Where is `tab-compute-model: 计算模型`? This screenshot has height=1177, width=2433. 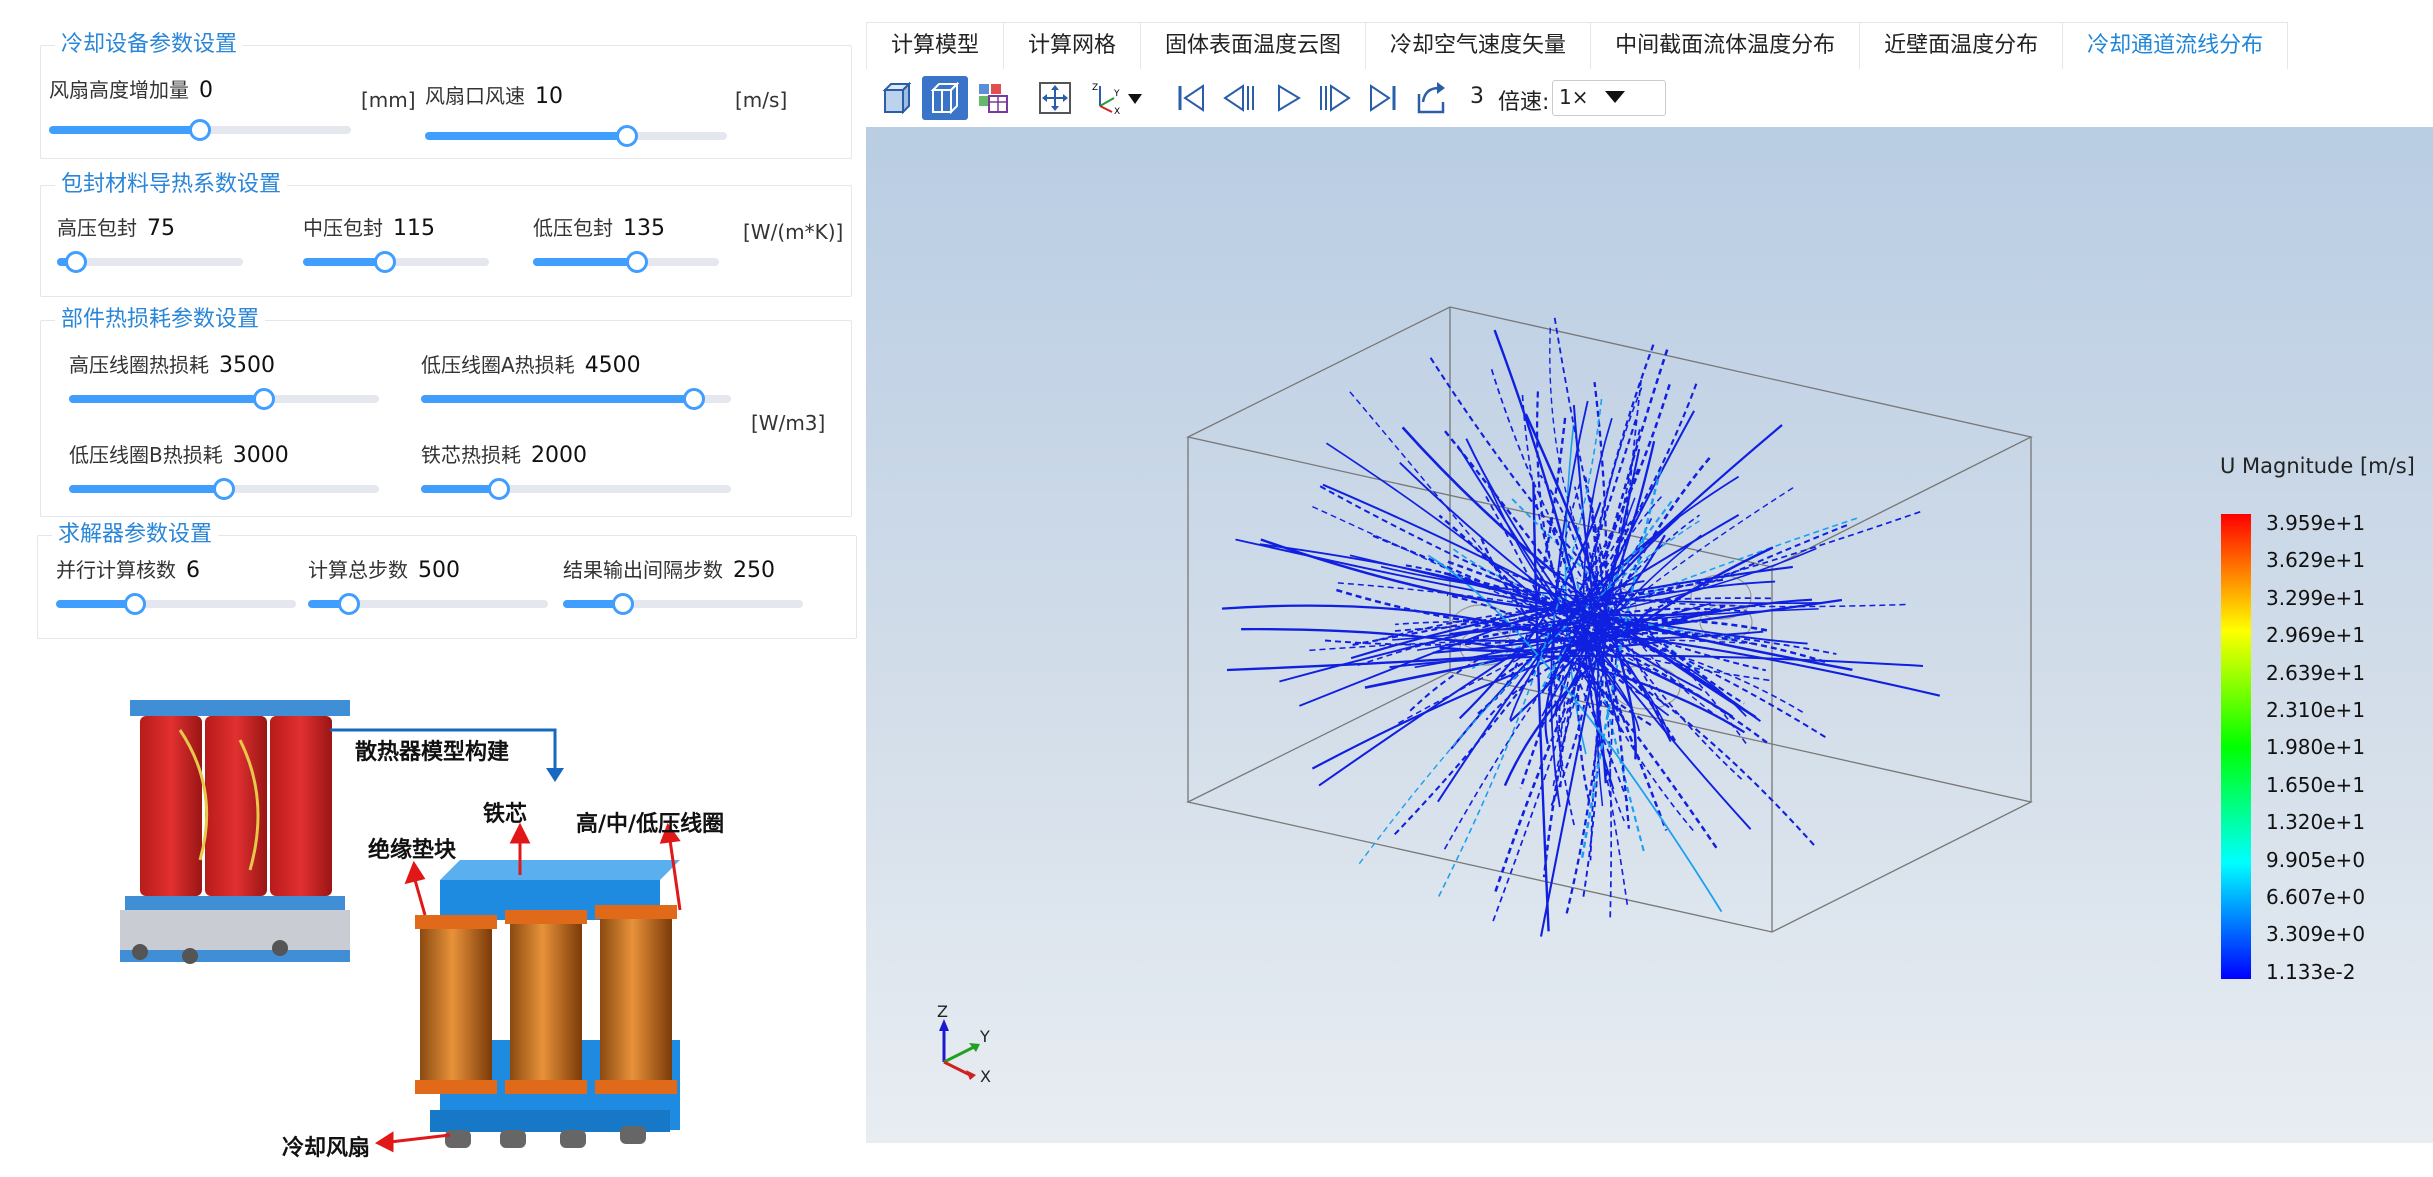
tab-compute-model: 计算模型 is located at coordinates (935, 45).